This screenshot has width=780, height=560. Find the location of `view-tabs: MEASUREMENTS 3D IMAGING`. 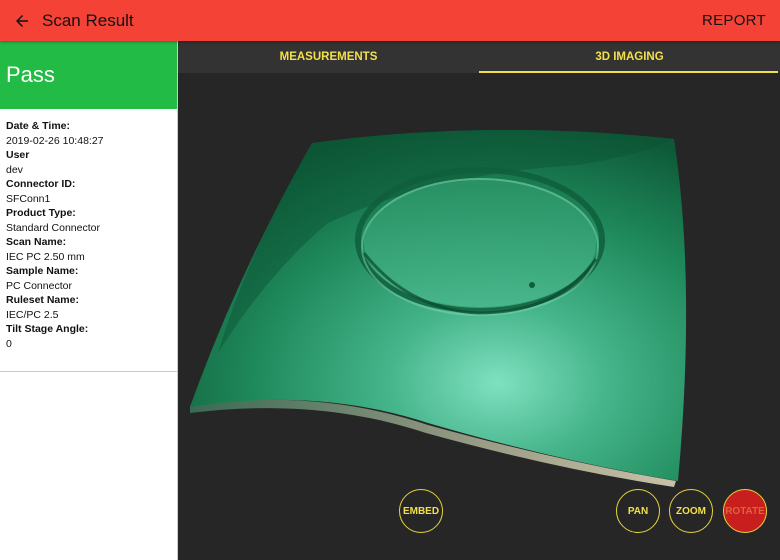

view-tabs: MEASUREMENTS 3D IMAGING is located at coordinates (479, 57).